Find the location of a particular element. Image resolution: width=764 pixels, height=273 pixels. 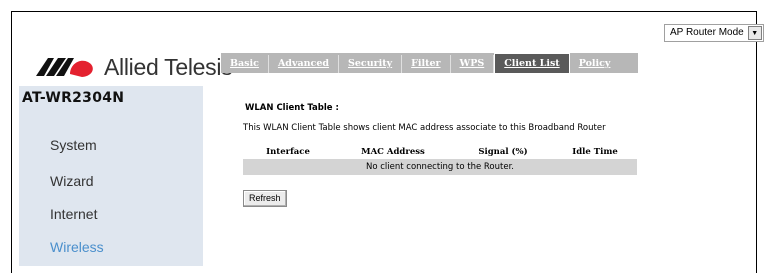

allied-telesis-logo-icon is located at coordinates (64, 67).